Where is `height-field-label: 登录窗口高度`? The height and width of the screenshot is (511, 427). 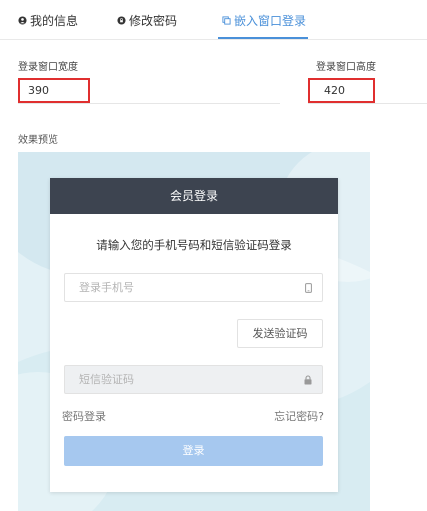
height-field-label: 登录窗口高度 is located at coordinates (346, 67).